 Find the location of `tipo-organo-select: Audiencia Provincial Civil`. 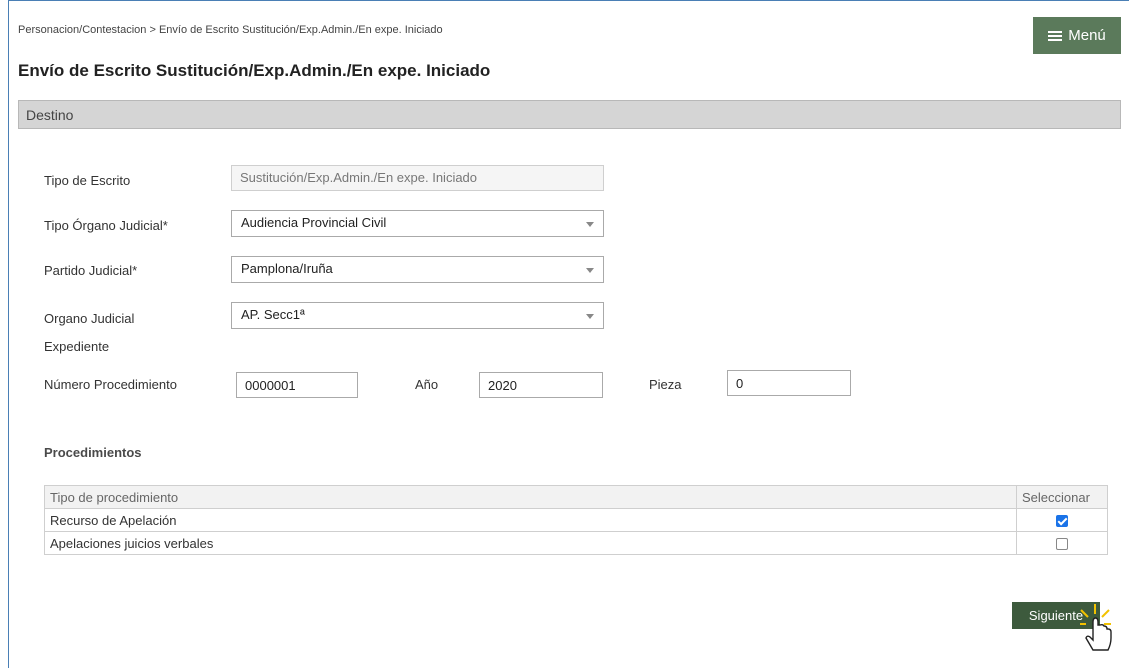

tipo-organo-select: Audiencia Provincial Civil is located at coordinates (417, 223).